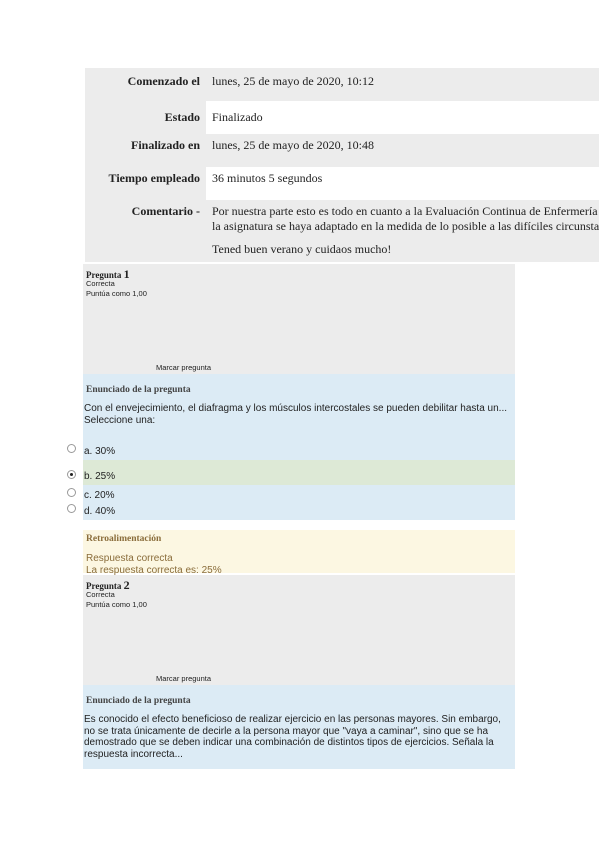 The width and height of the screenshot is (599, 848). What do you see at coordinates (182, 117) in the screenshot?
I see `state-label: Estado` at bounding box center [182, 117].